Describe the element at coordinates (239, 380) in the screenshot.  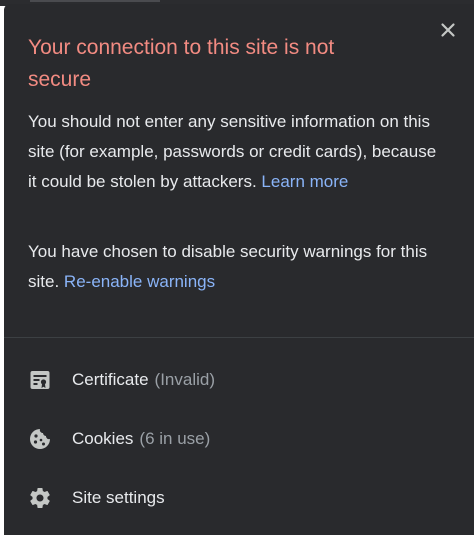
I see `certificate-row: Certificate (Invalid)` at that location.